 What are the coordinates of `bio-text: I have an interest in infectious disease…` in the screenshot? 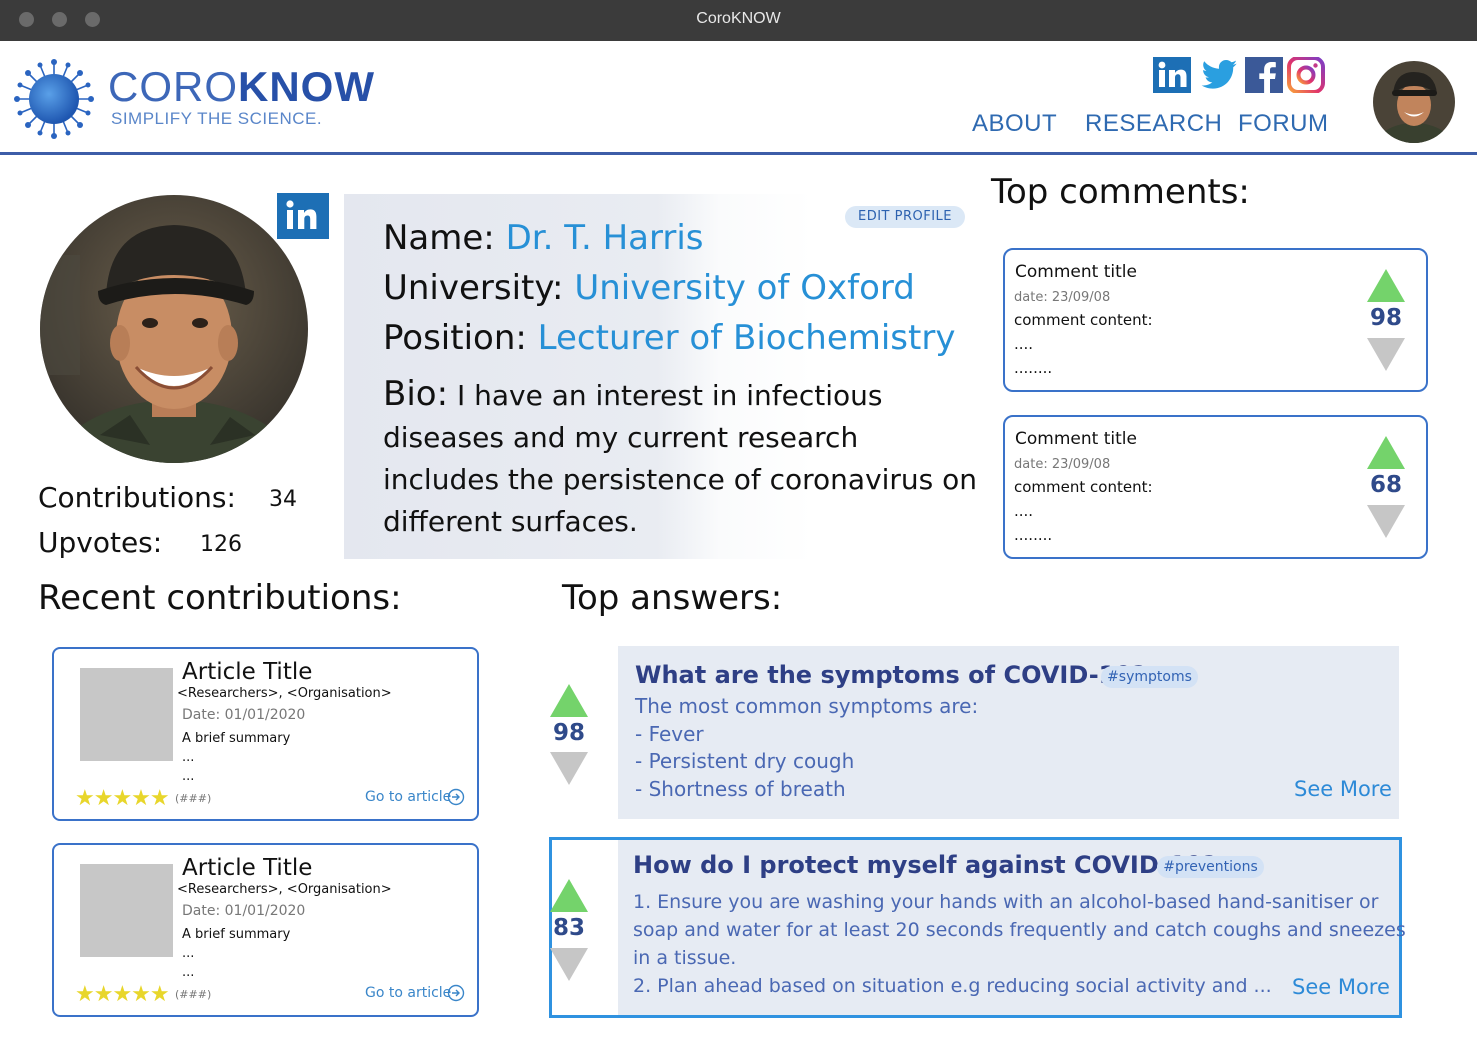 It's located at (680, 458).